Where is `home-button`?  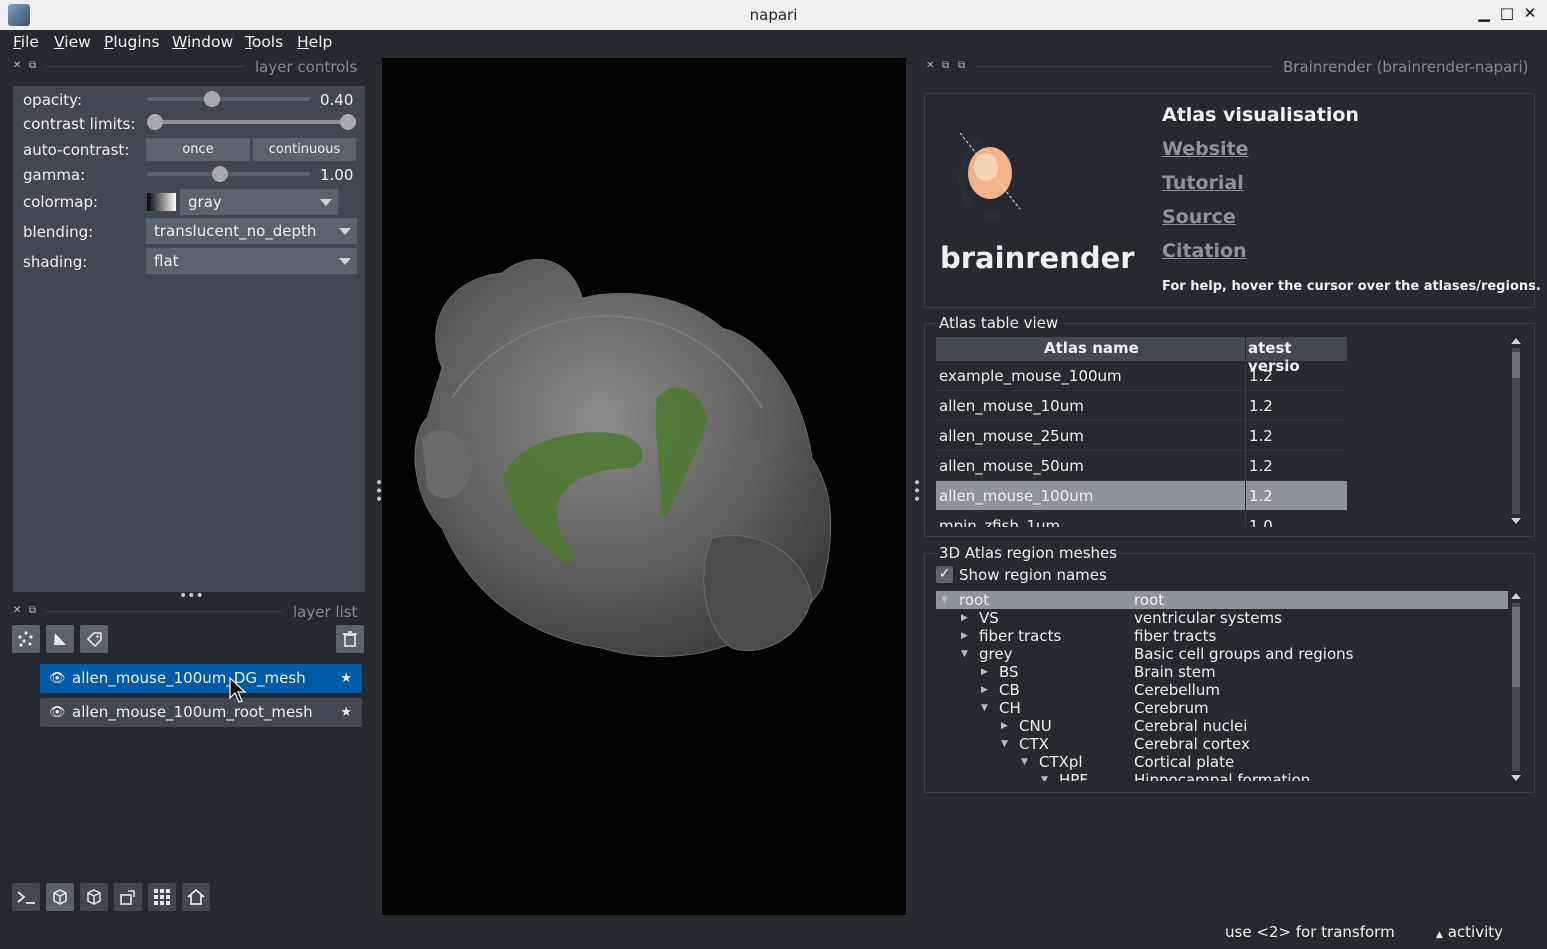
home-button is located at coordinates (196, 897).